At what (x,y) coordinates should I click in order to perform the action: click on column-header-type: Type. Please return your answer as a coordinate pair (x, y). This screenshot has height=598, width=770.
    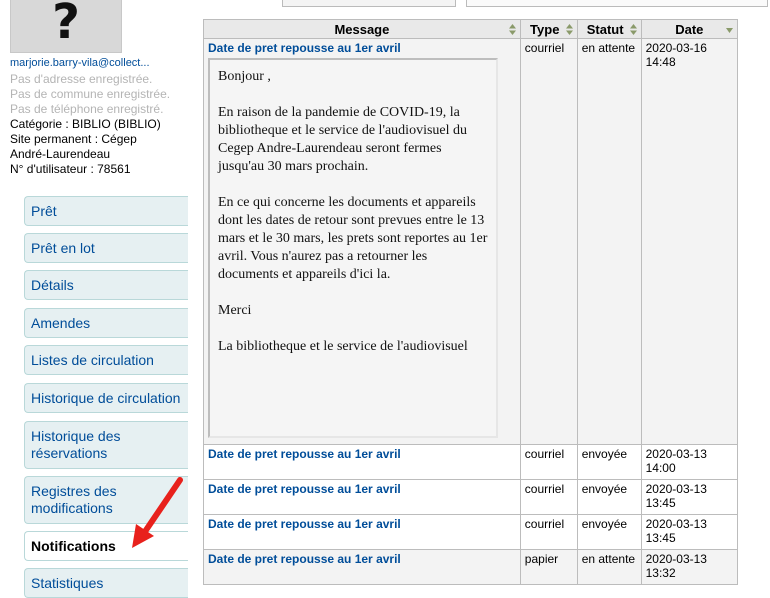
    Looking at the image, I should click on (548, 29).